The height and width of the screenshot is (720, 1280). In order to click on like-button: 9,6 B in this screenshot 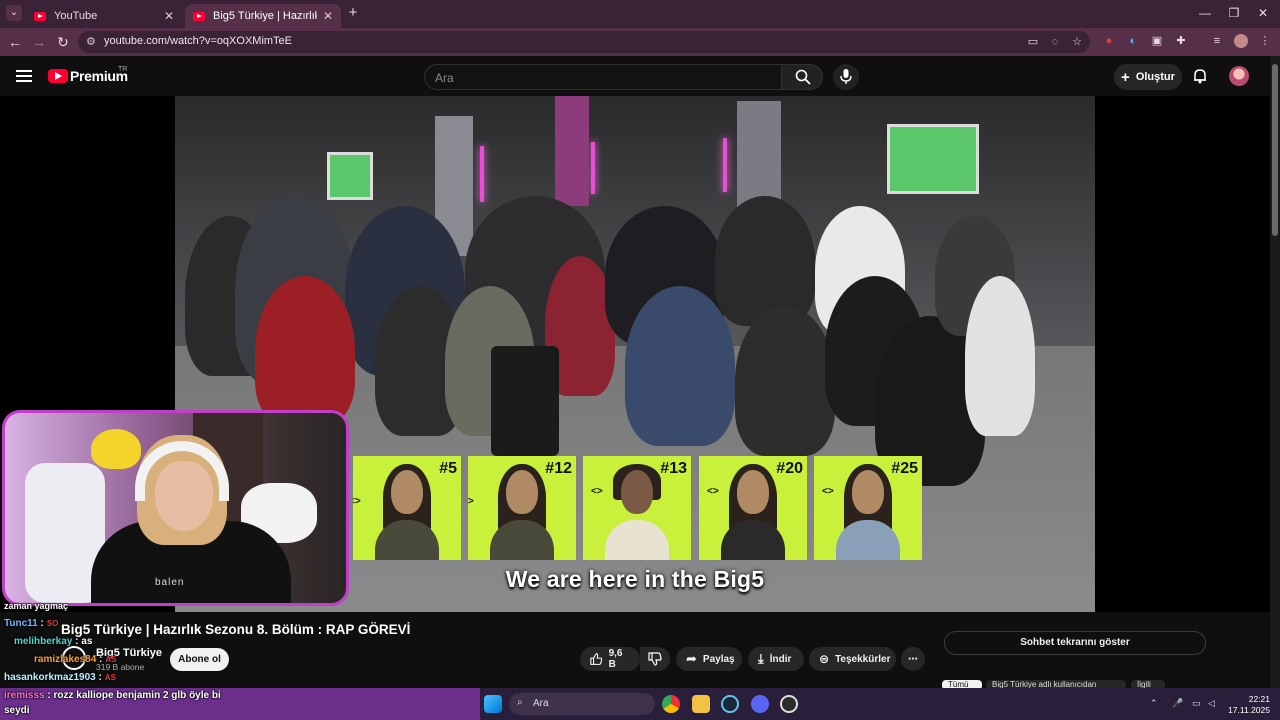, I will do `click(610, 659)`.